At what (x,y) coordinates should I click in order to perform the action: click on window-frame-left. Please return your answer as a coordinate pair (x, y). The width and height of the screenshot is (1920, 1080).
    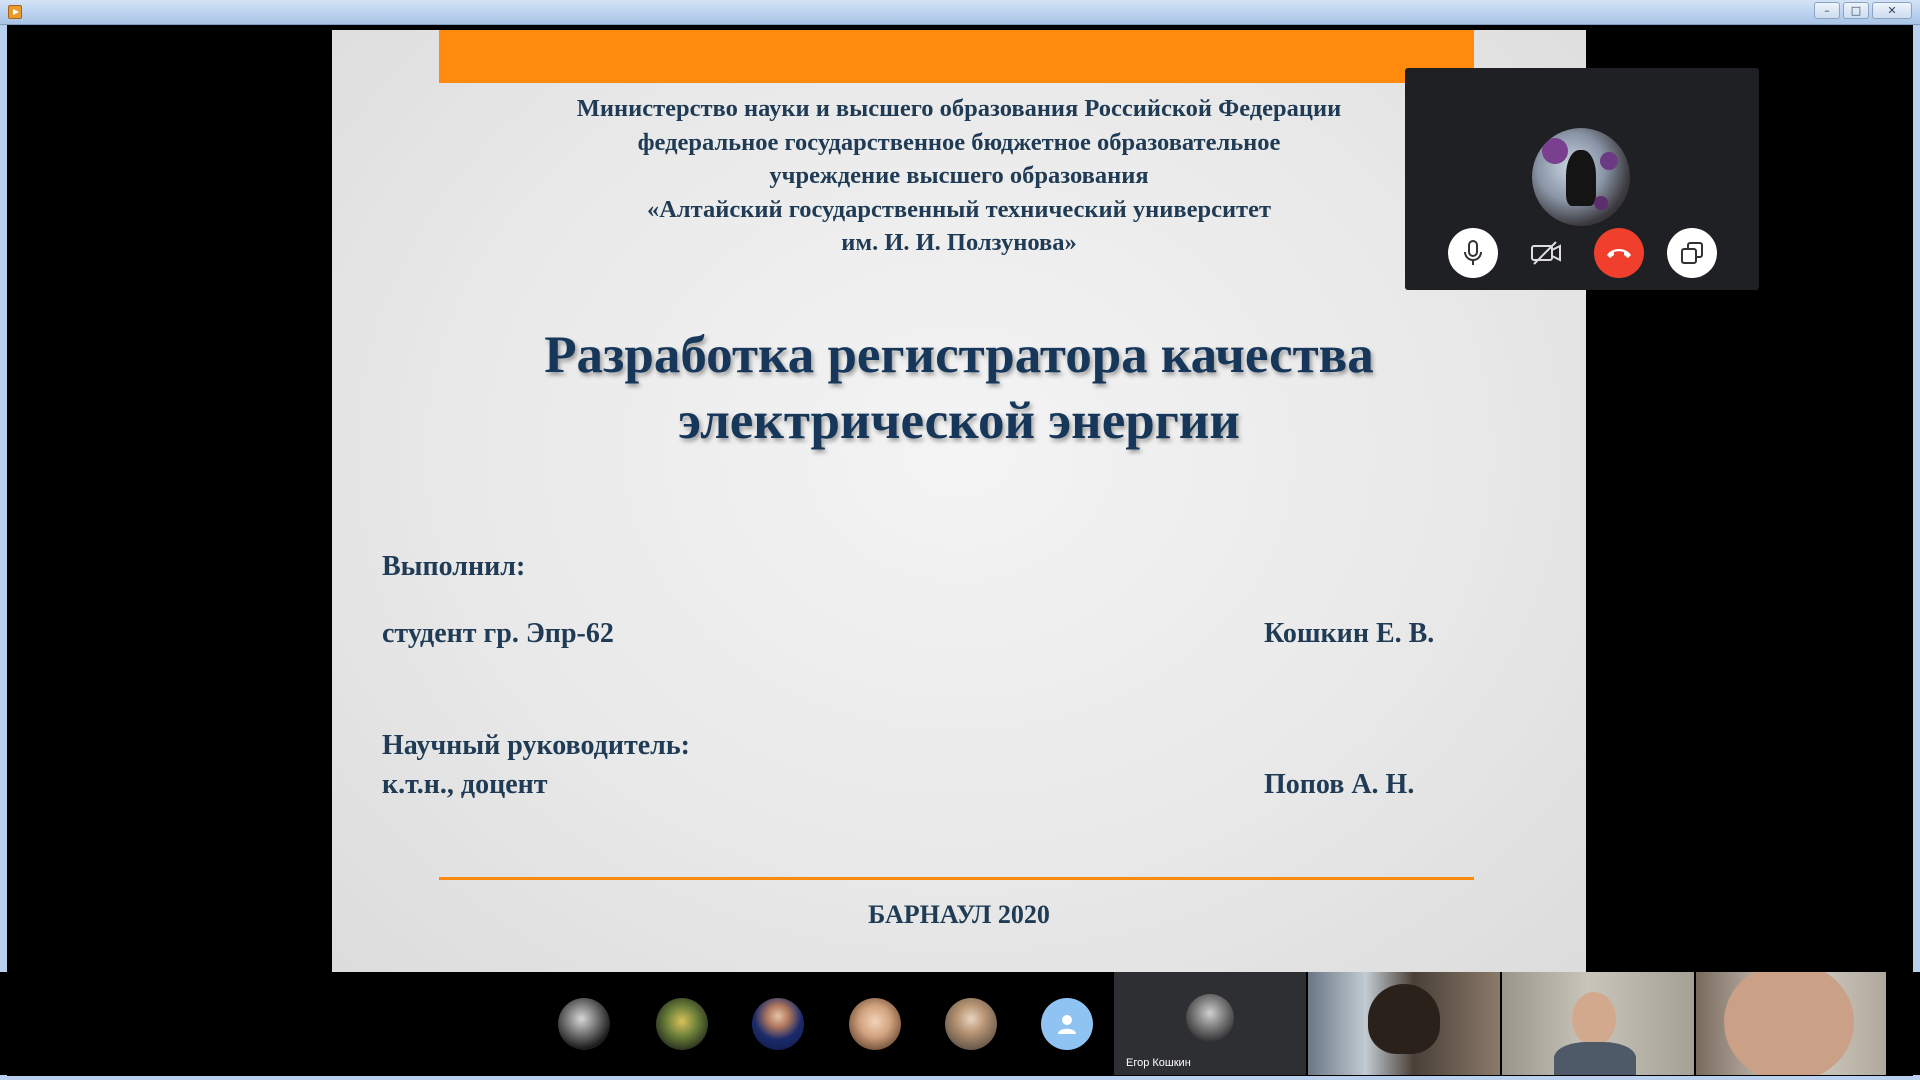
    Looking at the image, I should click on (3, 552).